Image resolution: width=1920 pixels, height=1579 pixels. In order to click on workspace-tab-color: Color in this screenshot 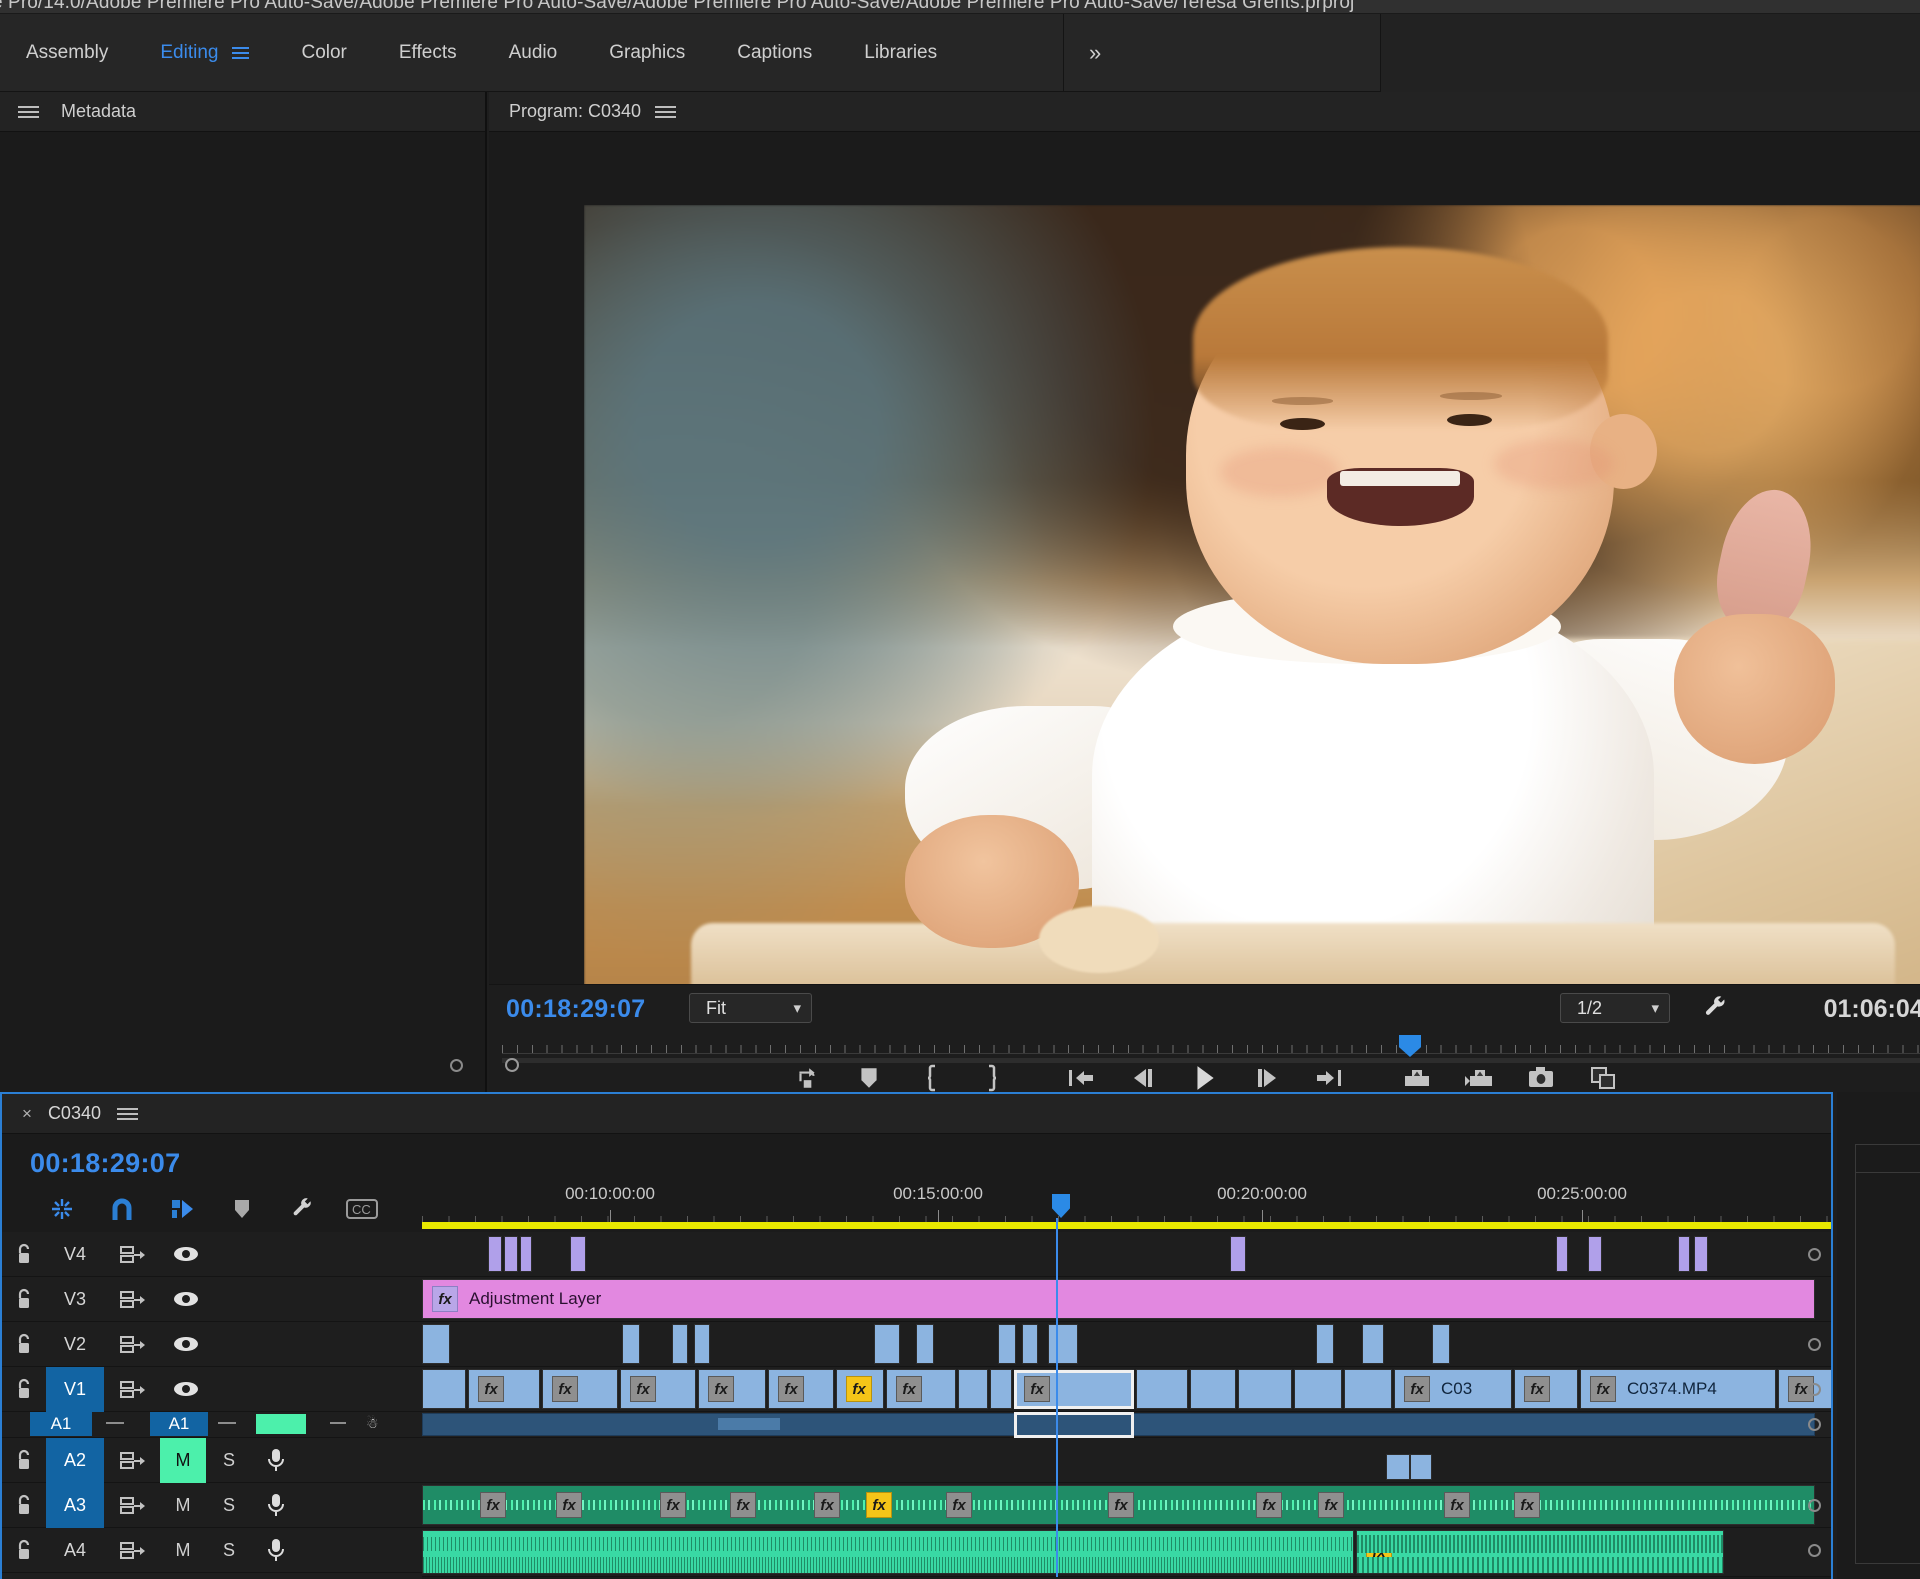, I will do `click(323, 53)`.